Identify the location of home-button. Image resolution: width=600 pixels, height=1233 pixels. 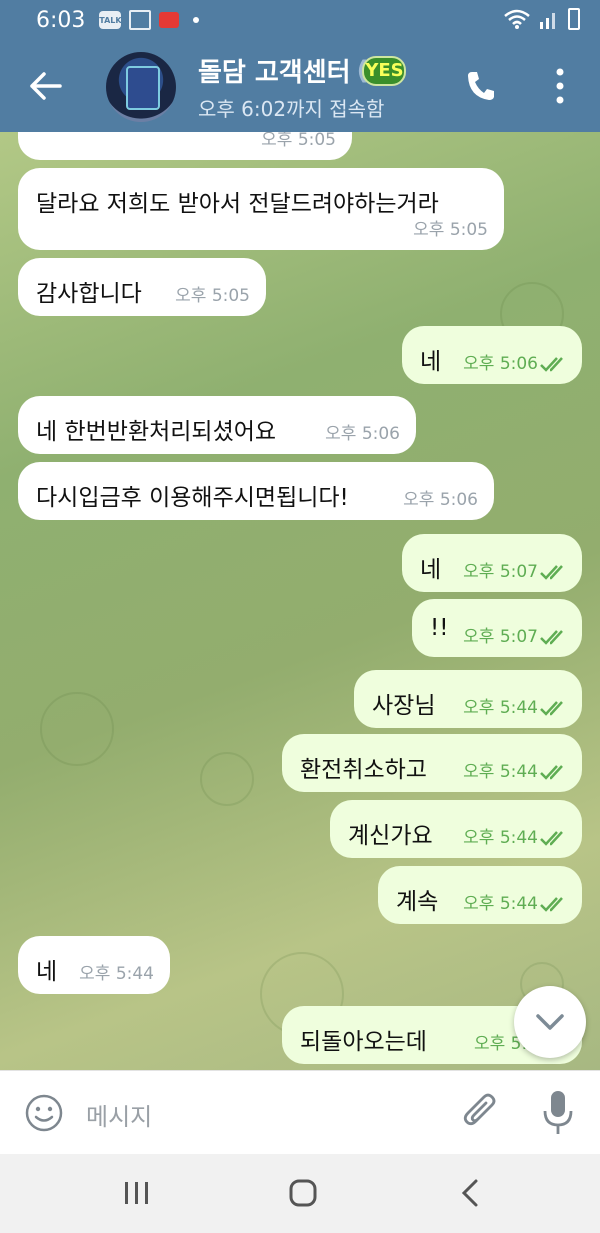
(303, 1193).